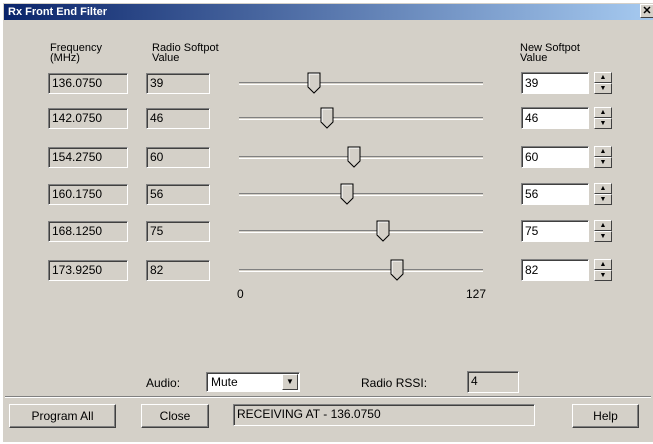  What do you see at coordinates (605, 416) in the screenshot?
I see `help-button: Help` at bounding box center [605, 416].